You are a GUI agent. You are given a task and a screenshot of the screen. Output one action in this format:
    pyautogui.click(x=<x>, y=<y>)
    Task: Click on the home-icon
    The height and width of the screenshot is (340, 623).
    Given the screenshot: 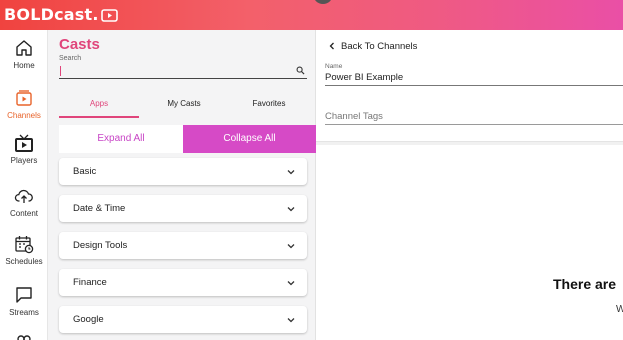 What is the action you would take?
    pyautogui.click(x=24, y=48)
    